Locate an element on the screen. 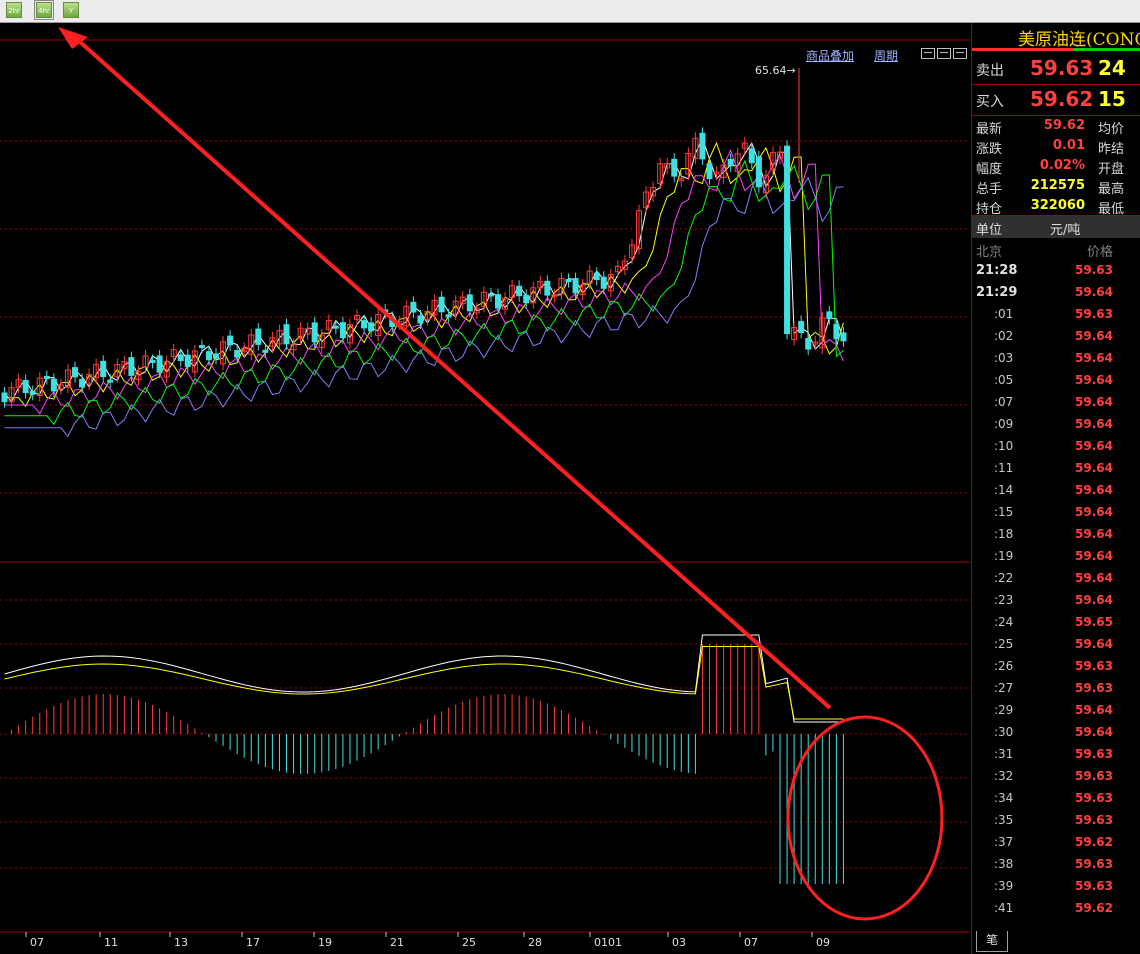  x-axis-label: 03 is located at coordinates (679, 942).